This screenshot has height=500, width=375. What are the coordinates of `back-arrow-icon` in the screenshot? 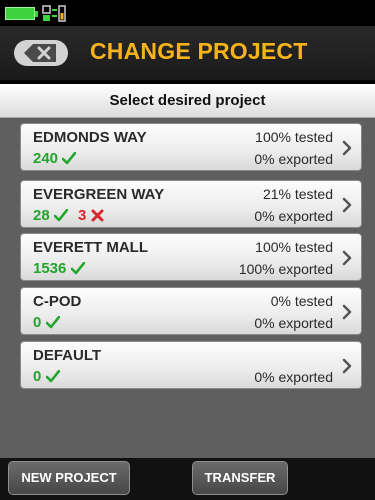 It's located at (40, 53).